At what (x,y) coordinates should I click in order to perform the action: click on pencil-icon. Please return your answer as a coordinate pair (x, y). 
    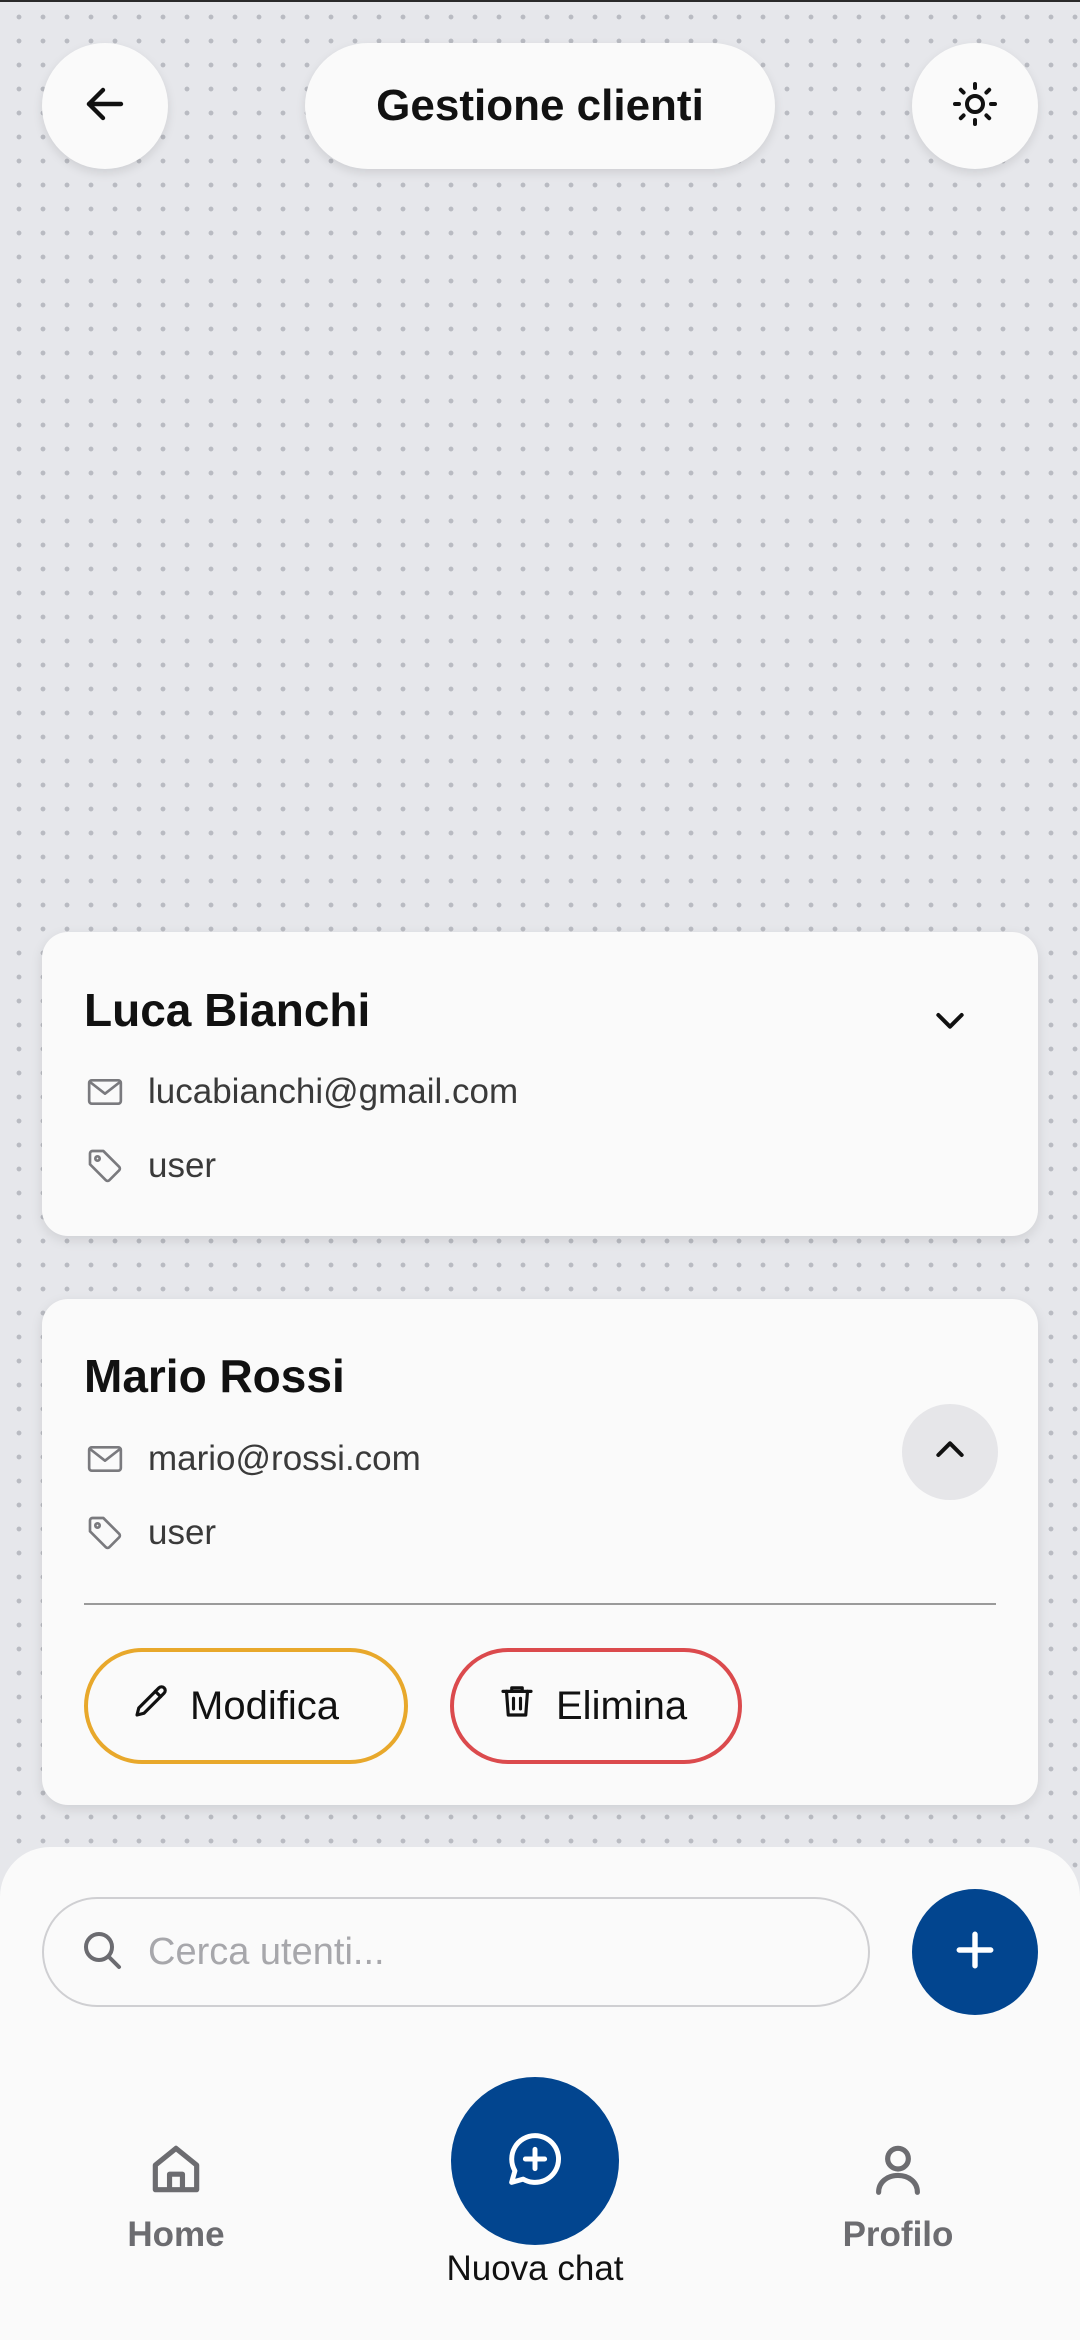
    Looking at the image, I should click on (151, 1706).